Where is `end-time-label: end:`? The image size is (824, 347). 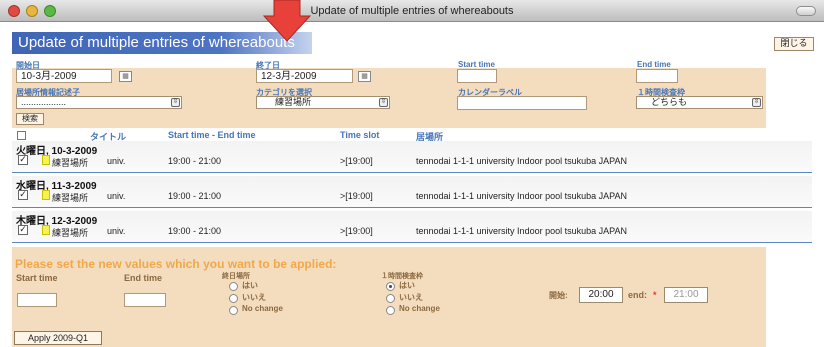 end-time-label: end: is located at coordinates (637, 295).